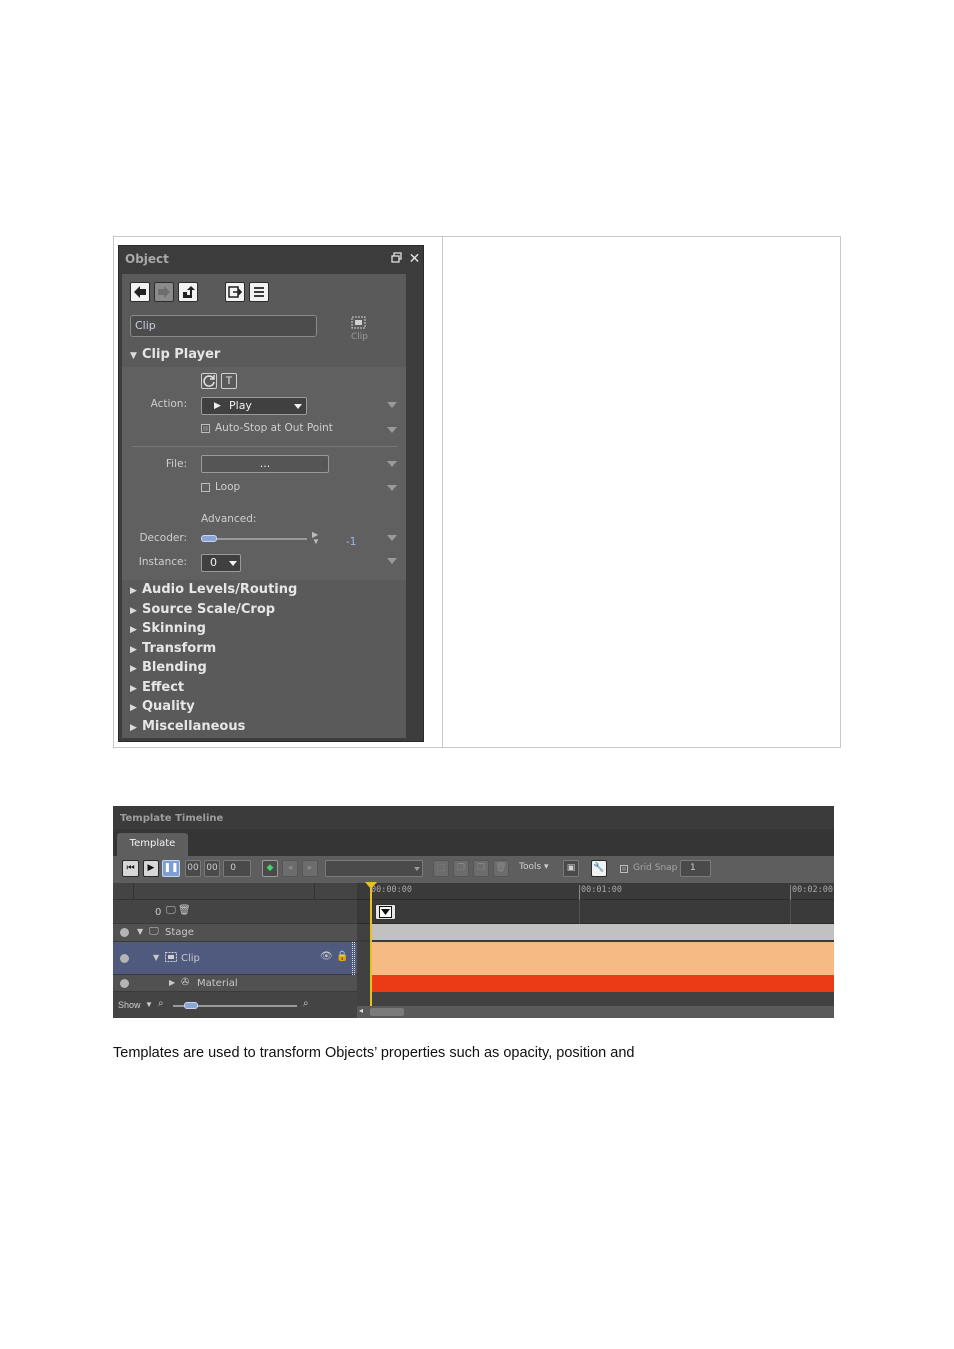 The width and height of the screenshot is (954, 1349). What do you see at coordinates (595, 1012) in the screenshot?
I see `horizontal-scrollbar: ◂` at bounding box center [595, 1012].